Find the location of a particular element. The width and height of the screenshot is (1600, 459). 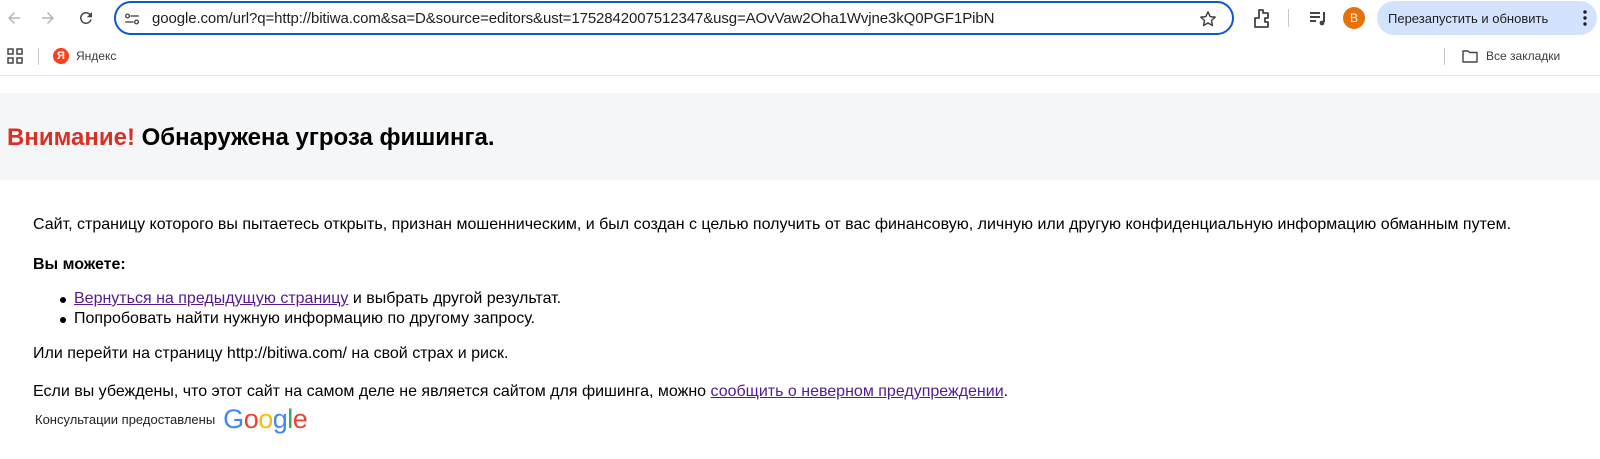

profile-avatar: B is located at coordinates (1354, 18).